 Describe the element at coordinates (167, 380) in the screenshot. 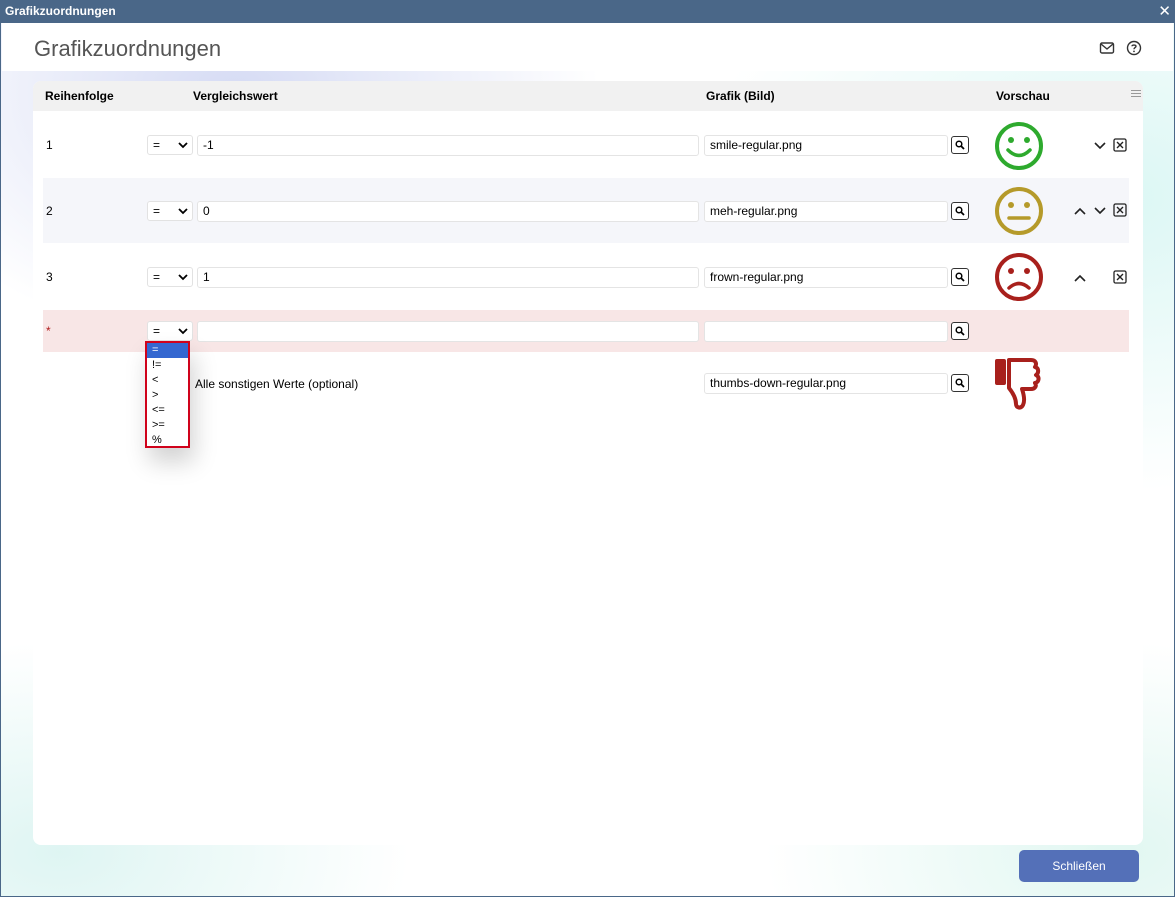

I see `operator-option: <` at that location.